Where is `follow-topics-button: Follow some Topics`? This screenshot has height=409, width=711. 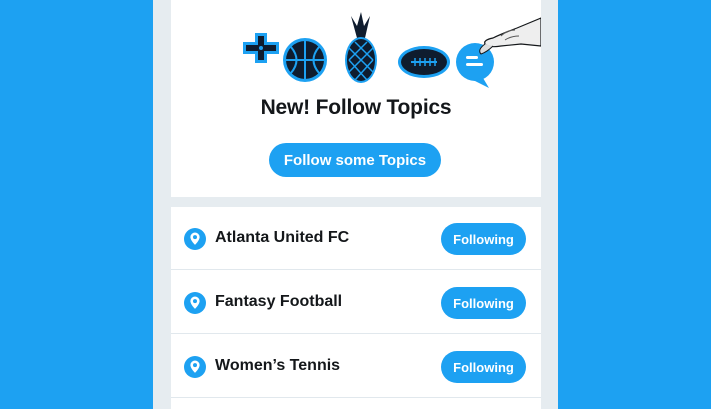 follow-topics-button: Follow some Topics is located at coordinates (355, 160).